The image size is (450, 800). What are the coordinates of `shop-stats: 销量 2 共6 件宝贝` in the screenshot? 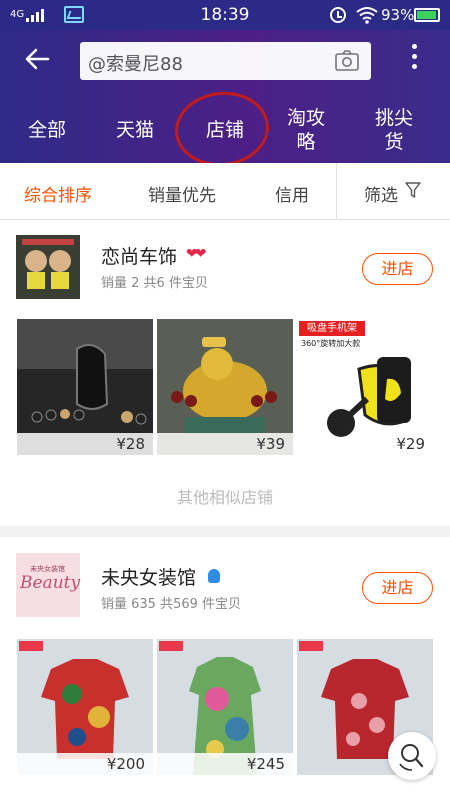 It's located at (154, 283).